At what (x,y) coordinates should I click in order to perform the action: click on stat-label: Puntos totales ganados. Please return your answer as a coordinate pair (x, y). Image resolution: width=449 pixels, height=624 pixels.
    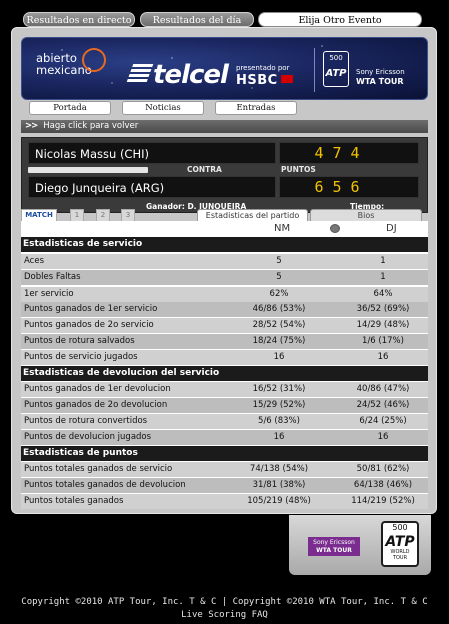
    Looking at the image, I should click on (74, 501).